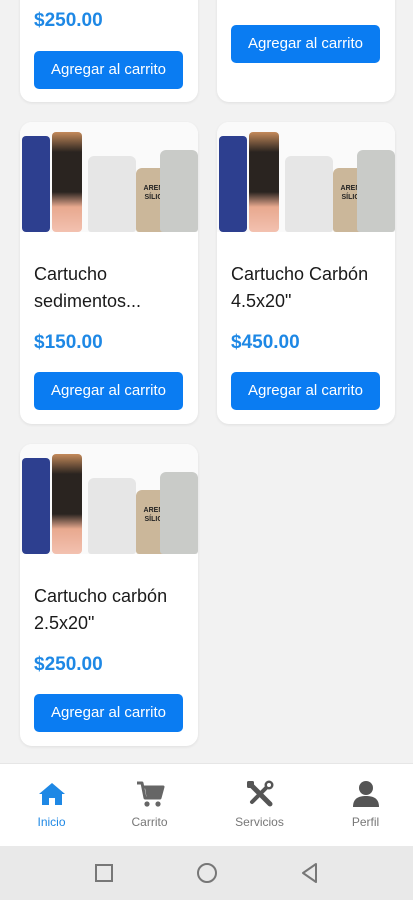  I want to click on product-price: $450.00, so click(265, 342).